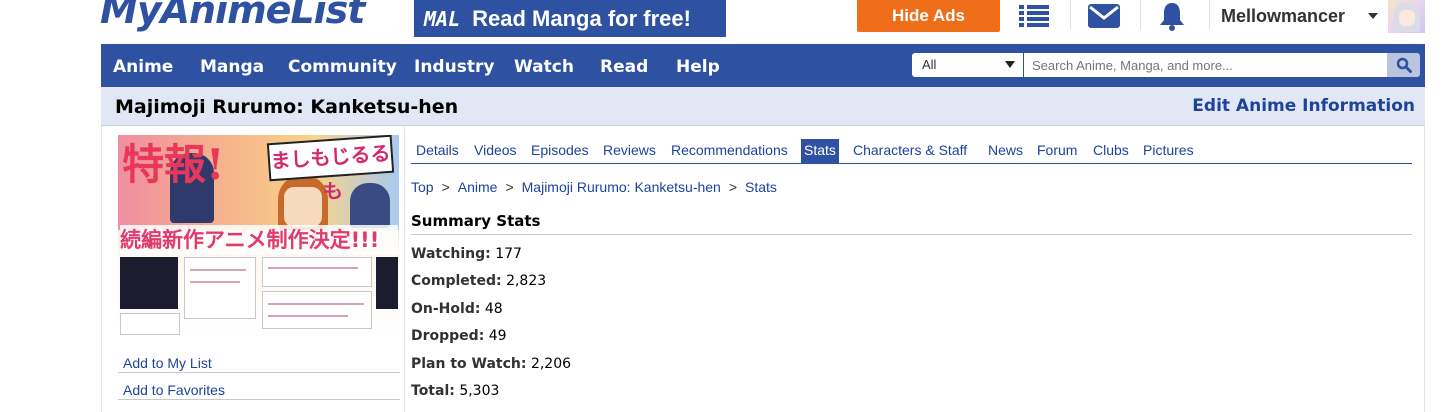  I want to click on breadcrumb-top: Top, so click(422, 187).